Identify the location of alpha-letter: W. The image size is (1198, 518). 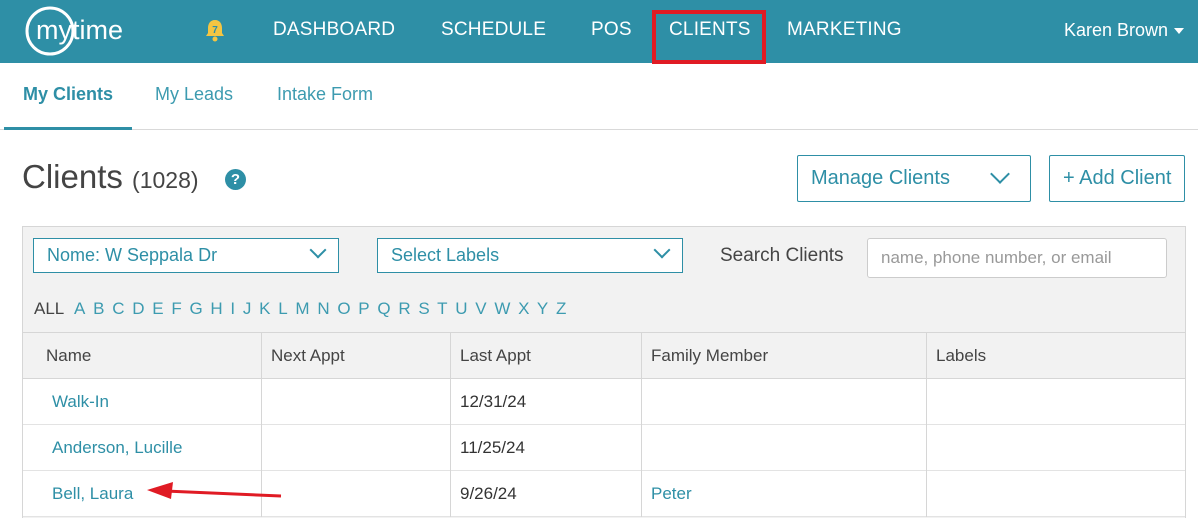
(502, 308).